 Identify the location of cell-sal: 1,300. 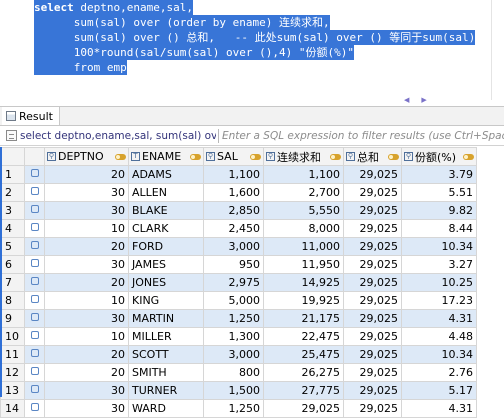
(233, 336).